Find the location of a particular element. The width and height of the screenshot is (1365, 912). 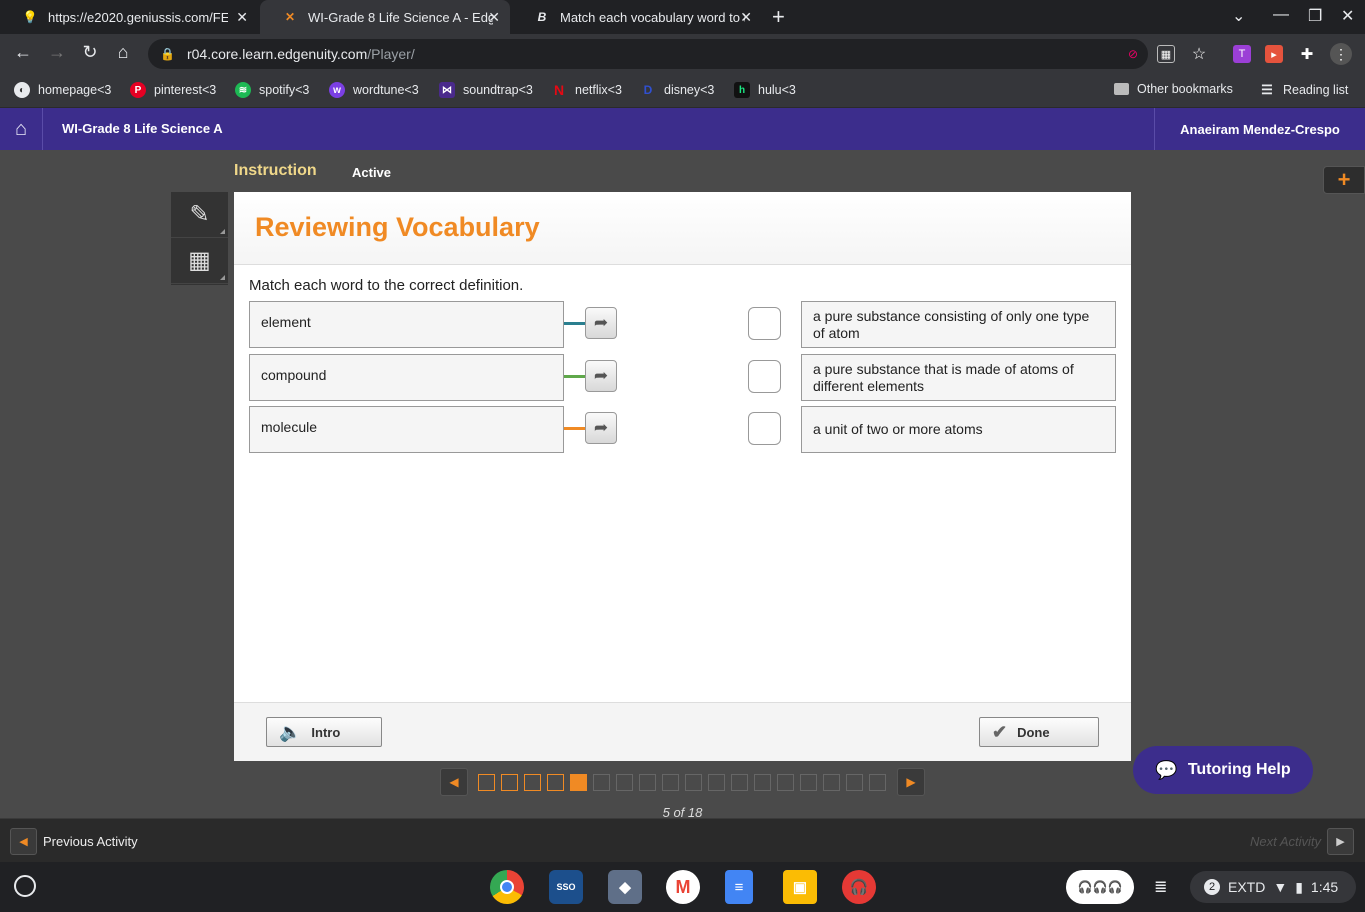

gmail-icon: M is located at coordinates (683, 887).